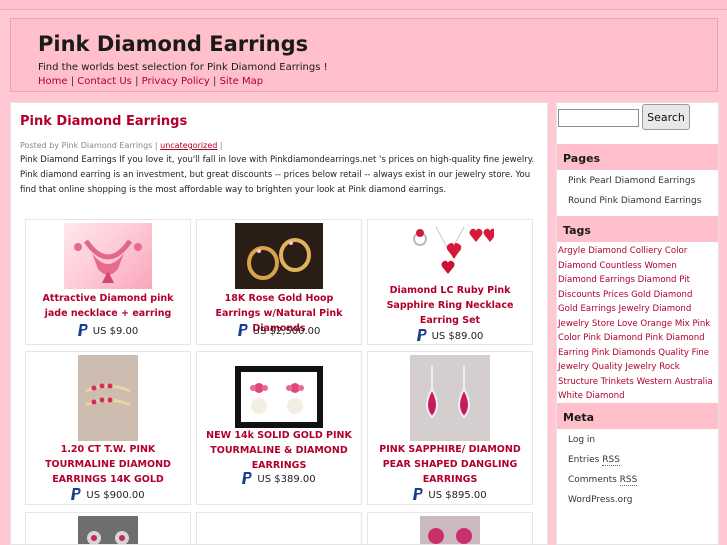 This screenshot has width=727, height=545. What do you see at coordinates (279, 397) in the screenshot?
I see `product-image-gold-tourmaline-earrings` at bounding box center [279, 397].